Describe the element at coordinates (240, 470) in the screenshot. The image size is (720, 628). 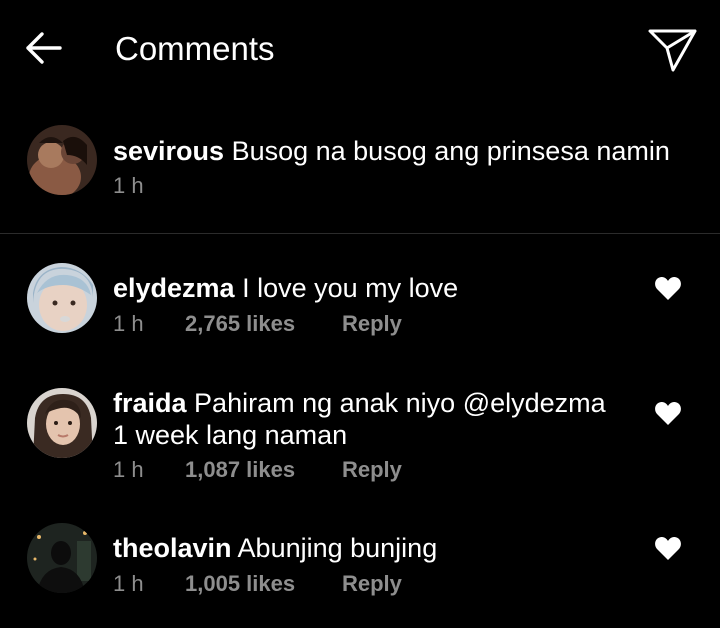
I see `comment-likes: 1,087 likes` at that location.